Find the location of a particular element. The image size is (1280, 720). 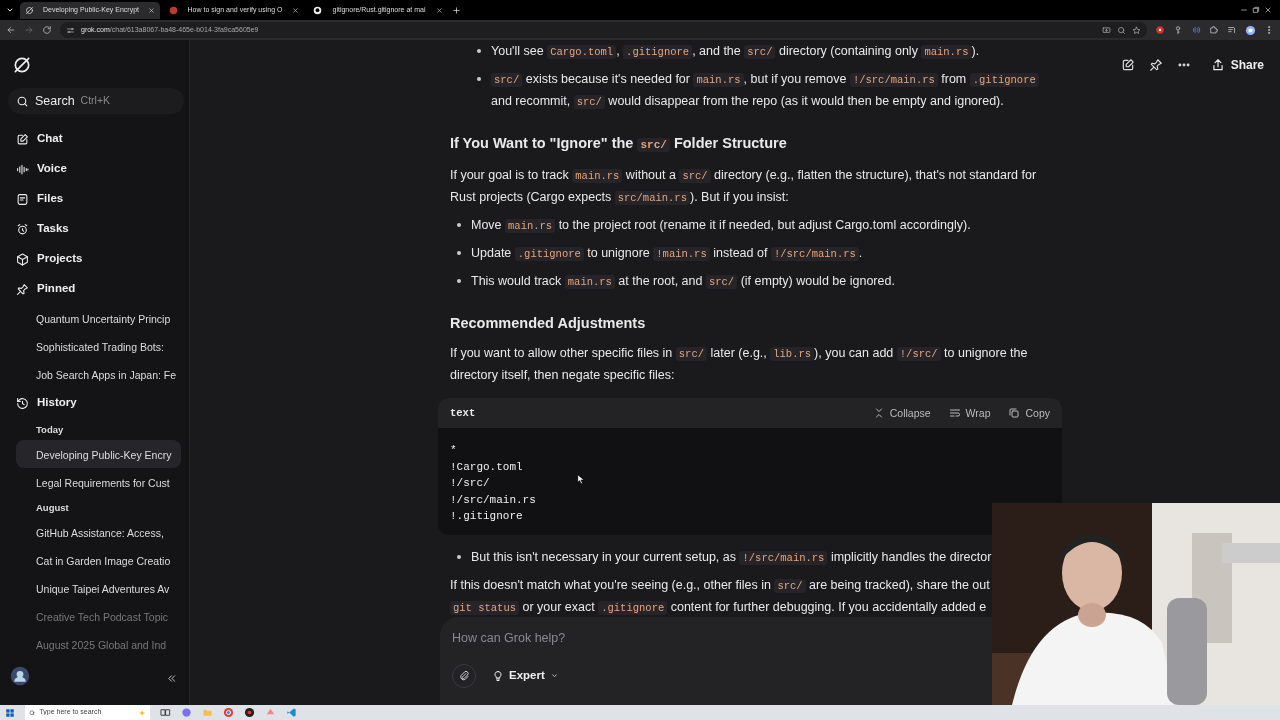

history-icon is located at coordinates (22, 403).